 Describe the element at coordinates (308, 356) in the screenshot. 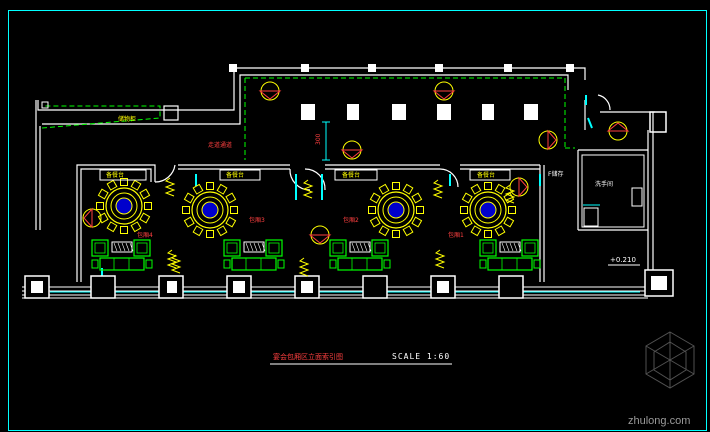

I see `drawing-title: 宴会包厢区立面索引图` at that location.